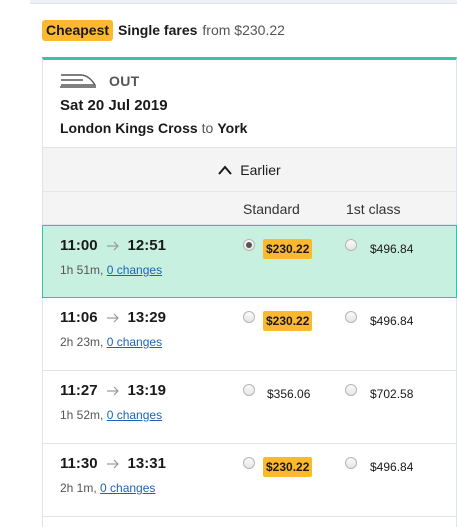  What do you see at coordinates (114, 105) in the screenshot?
I see `journey-date: Sat 20 Jul 2019` at bounding box center [114, 105].